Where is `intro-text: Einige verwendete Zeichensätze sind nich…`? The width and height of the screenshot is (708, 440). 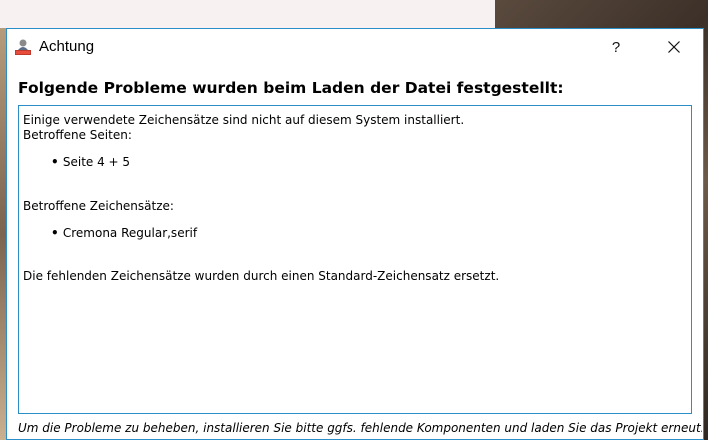
intro-text: Einige verwendete Zeichensätze sind nich… is located at coordinates (244, 120).